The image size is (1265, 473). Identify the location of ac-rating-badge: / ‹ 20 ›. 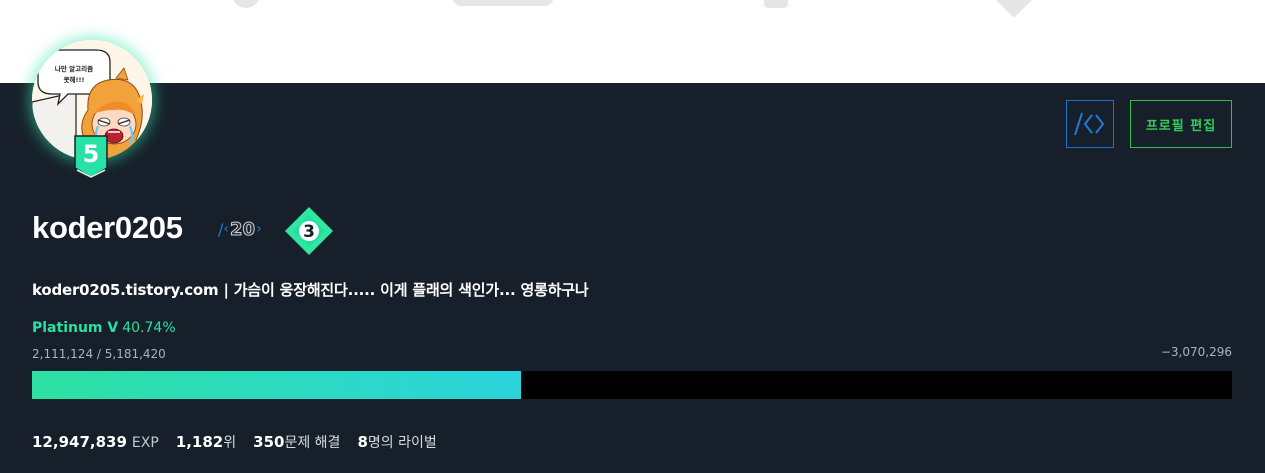
(240, 229).